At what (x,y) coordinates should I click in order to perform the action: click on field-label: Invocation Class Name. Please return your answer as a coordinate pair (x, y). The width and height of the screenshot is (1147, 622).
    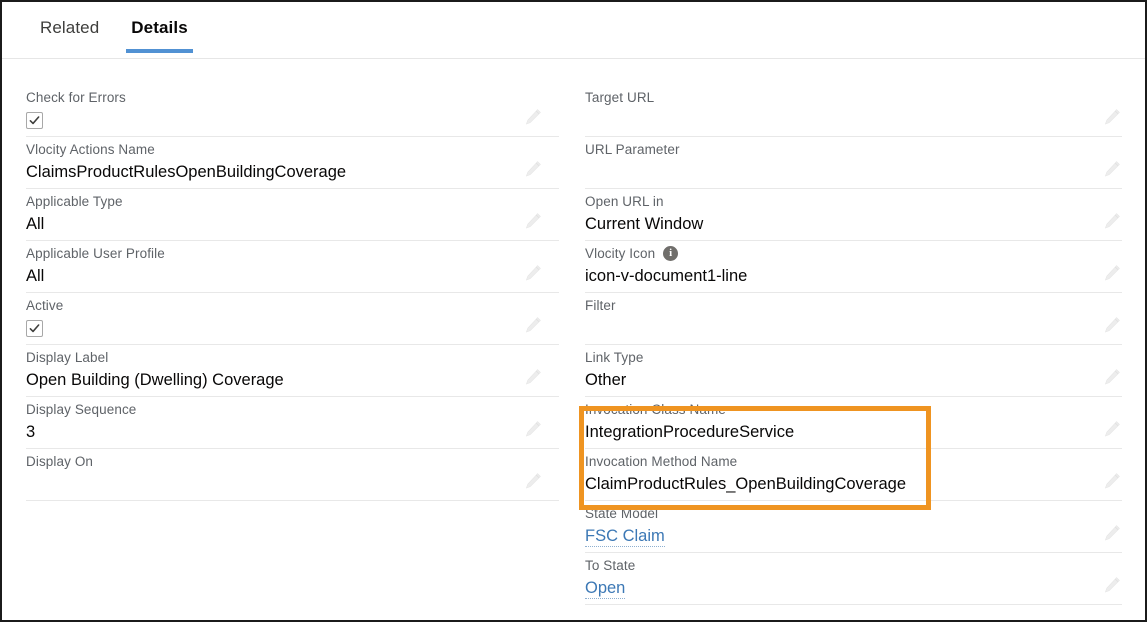
    Looking at the image, I should click on (655, 409).